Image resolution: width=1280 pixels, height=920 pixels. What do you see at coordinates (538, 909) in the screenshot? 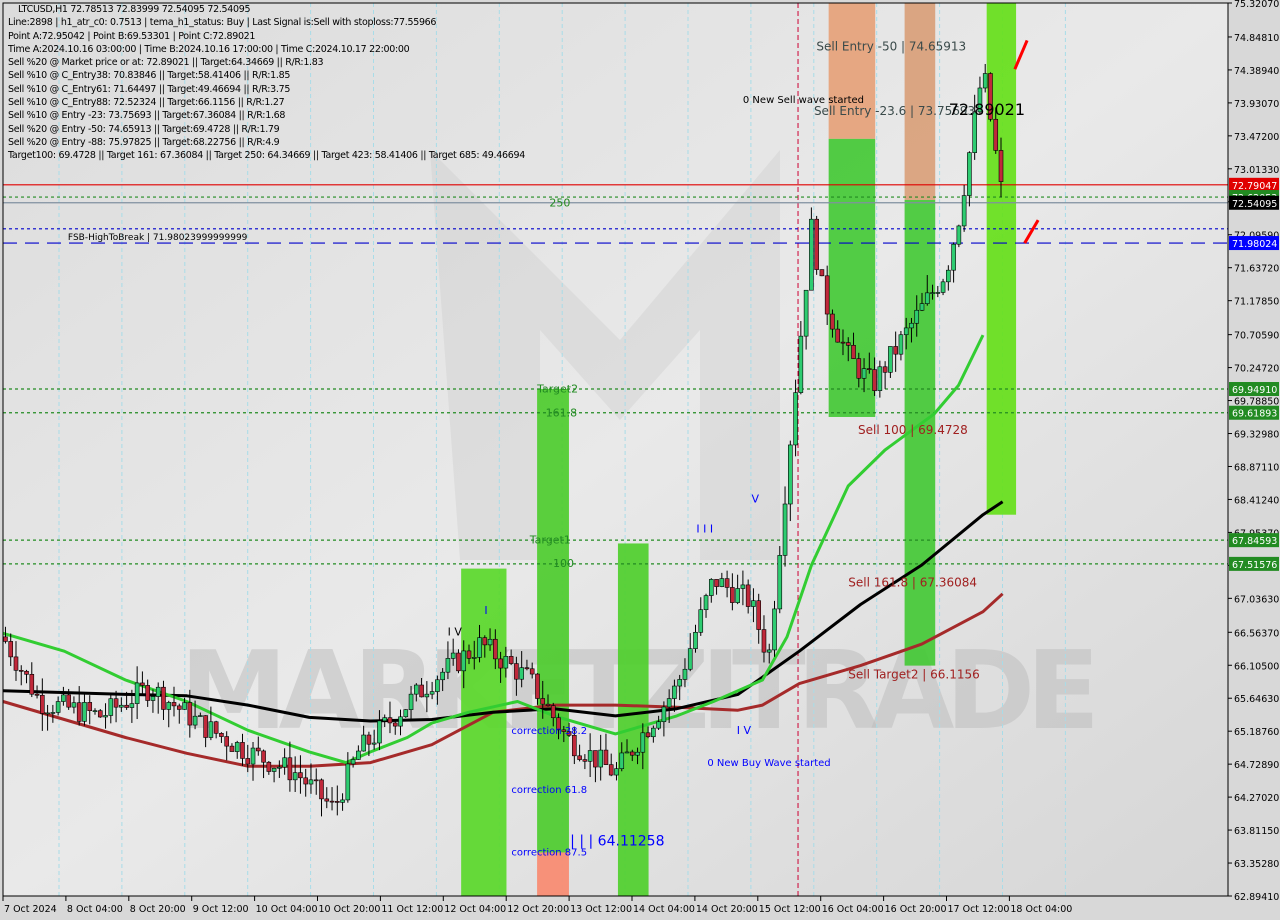
I see `x-tick-label: 12 Oct 20:00` at bounding box center [538, 909].